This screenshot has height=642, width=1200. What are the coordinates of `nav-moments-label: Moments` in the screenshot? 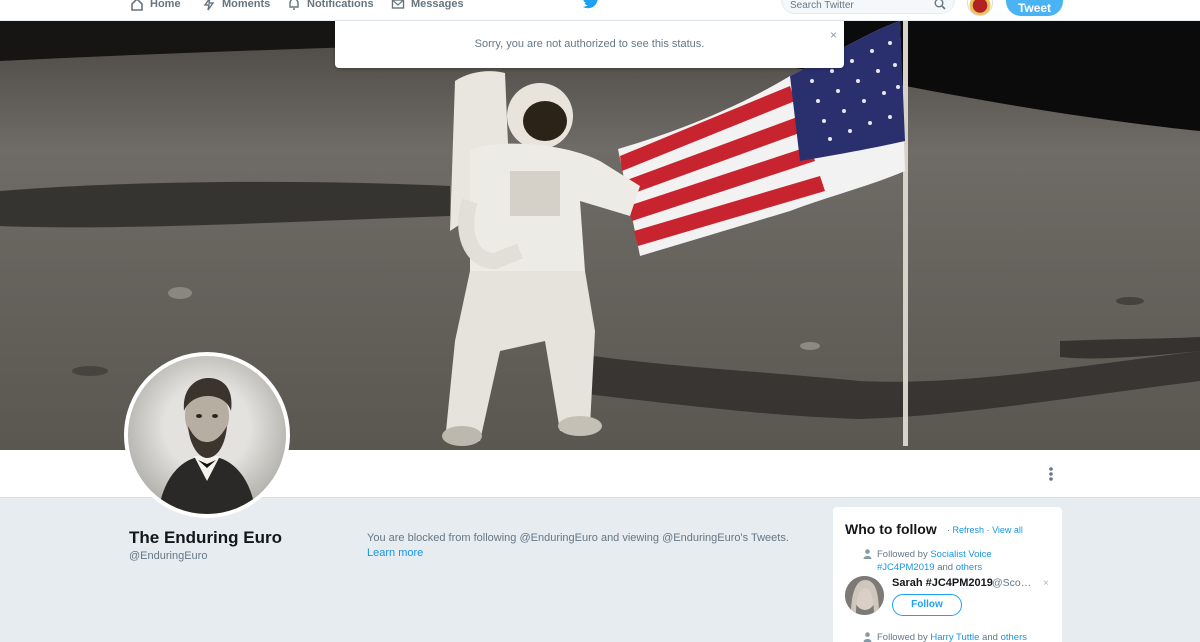 It's located at (246, 5).